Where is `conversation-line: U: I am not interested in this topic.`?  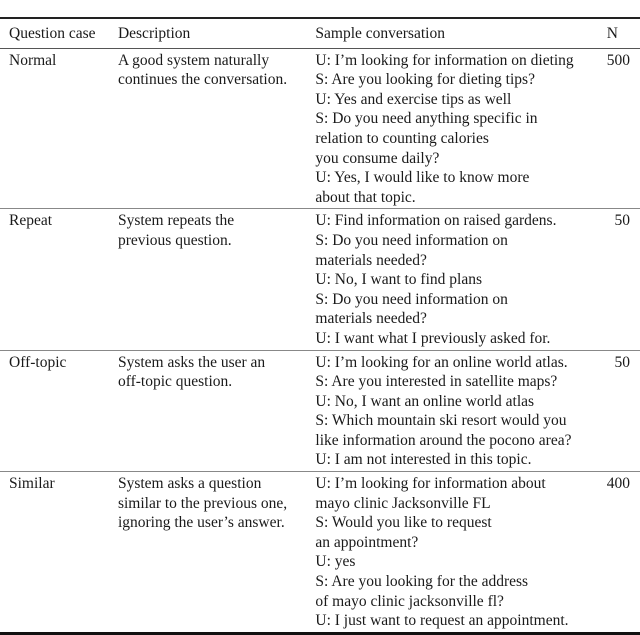
conversation-line: U: I am not interested in this topic. is located at coordinates (423, 460).